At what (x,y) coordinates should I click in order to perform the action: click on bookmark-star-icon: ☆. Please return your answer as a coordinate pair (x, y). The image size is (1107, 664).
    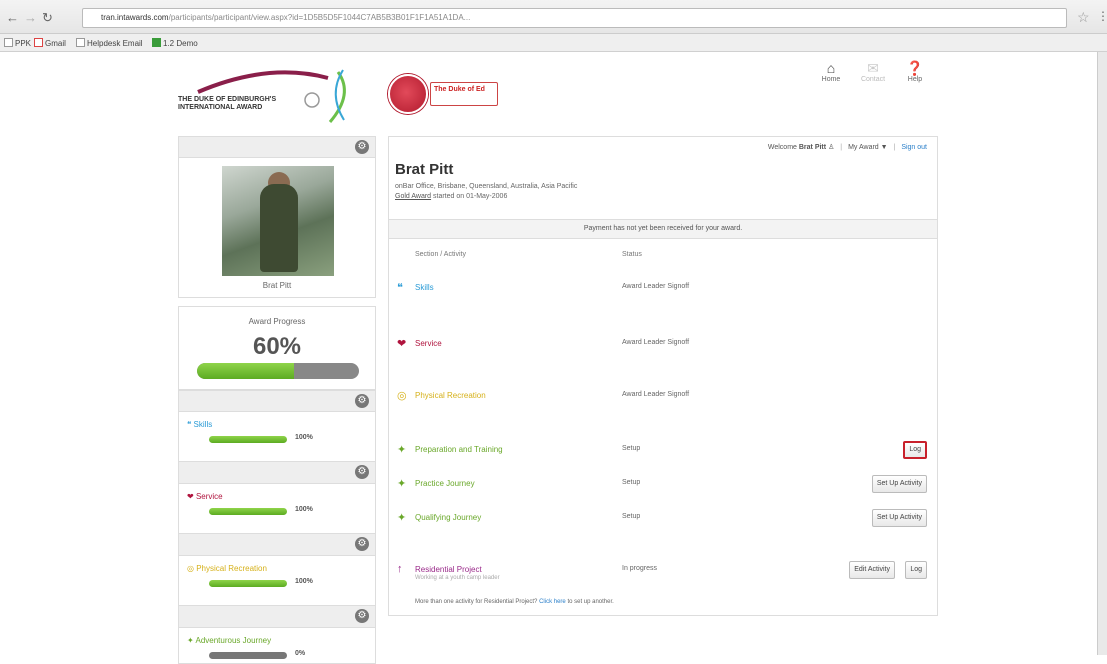
    Looking at the image, I should click on (1083, 17).